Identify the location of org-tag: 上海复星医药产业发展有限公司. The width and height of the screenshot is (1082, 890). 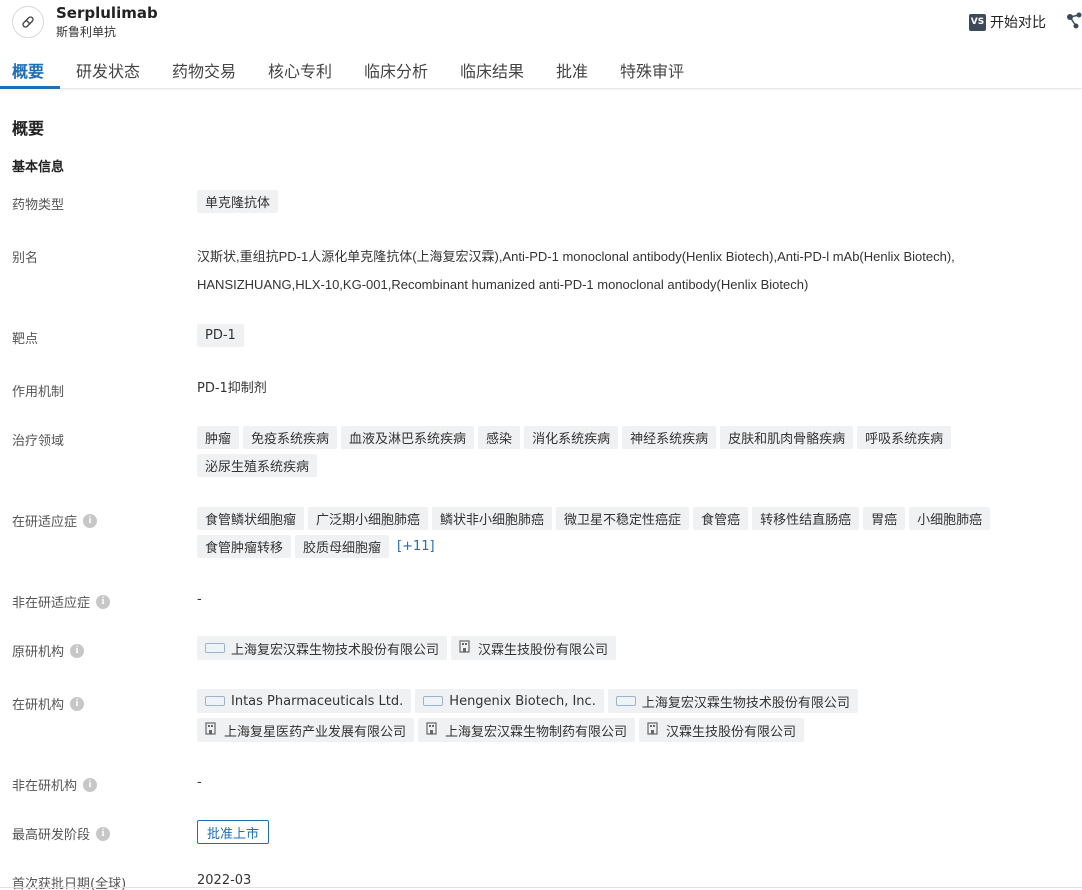
(306, 730).